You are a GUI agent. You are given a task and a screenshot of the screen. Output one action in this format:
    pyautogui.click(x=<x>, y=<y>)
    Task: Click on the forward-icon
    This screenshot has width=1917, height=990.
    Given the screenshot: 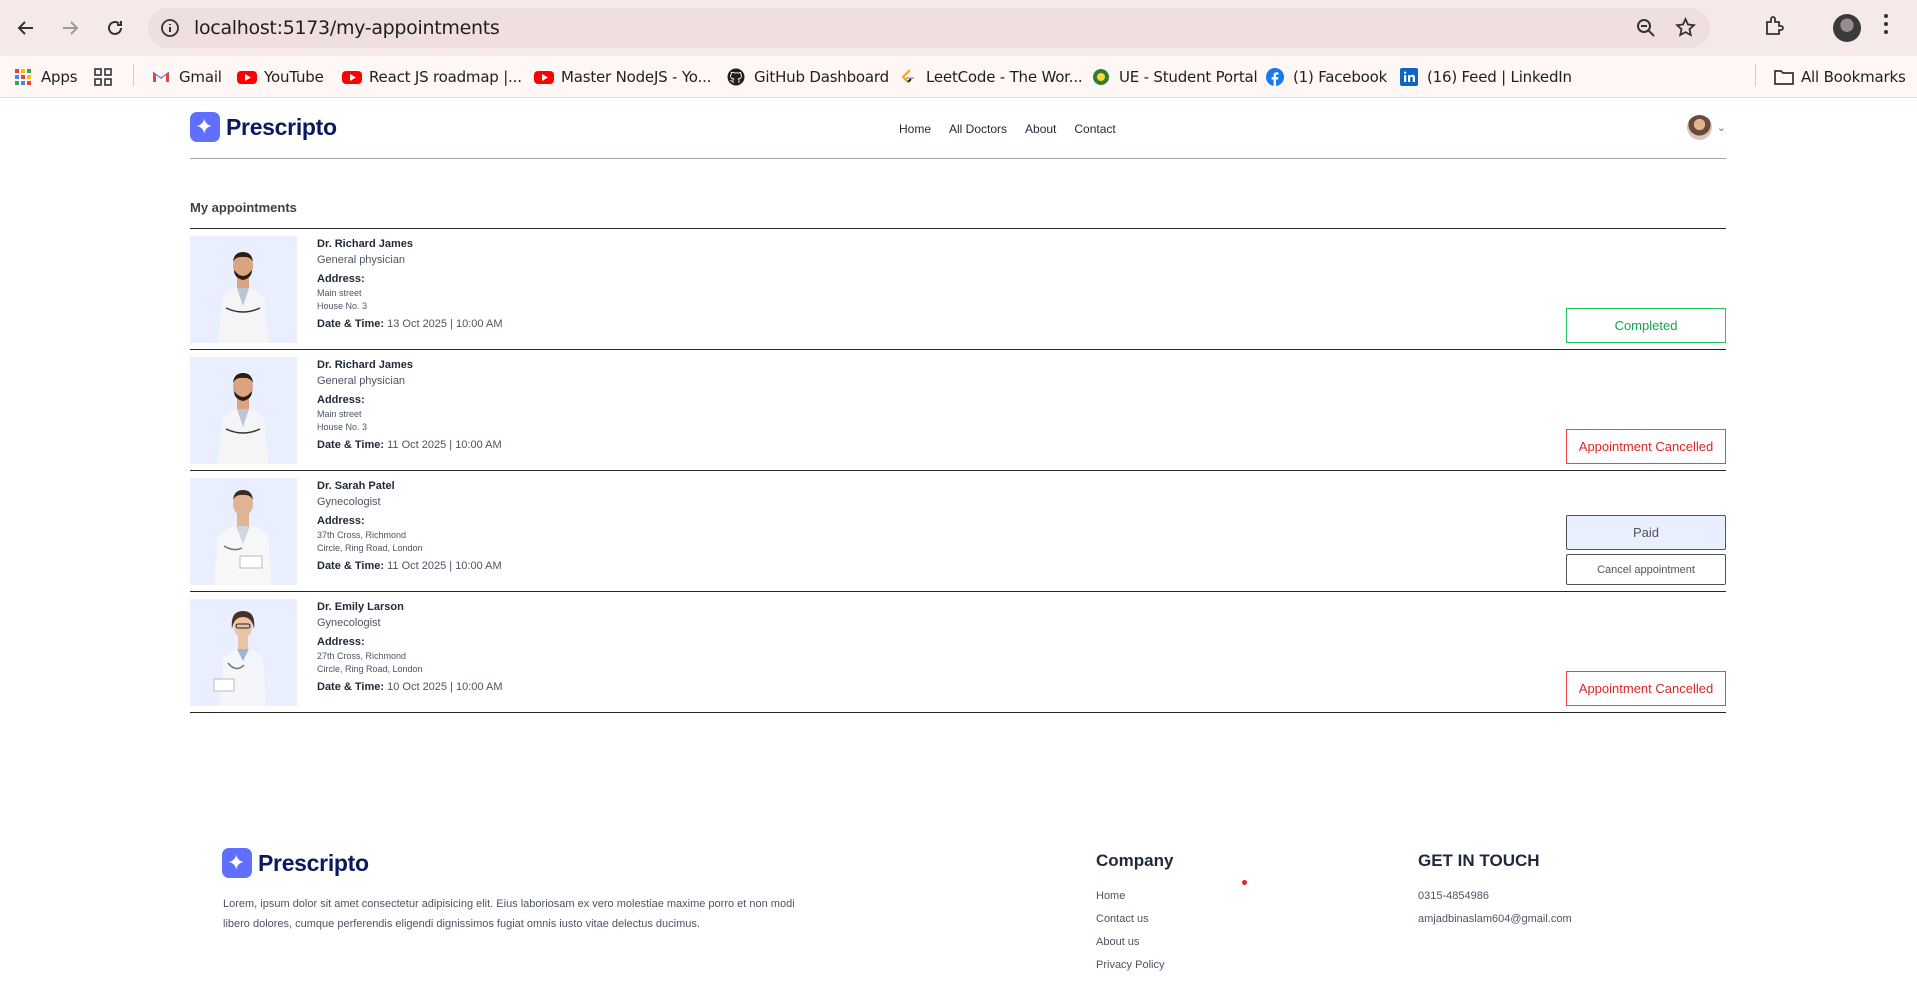 What is the action you would take?
    pyautogui.click(x=70, y=28)
    